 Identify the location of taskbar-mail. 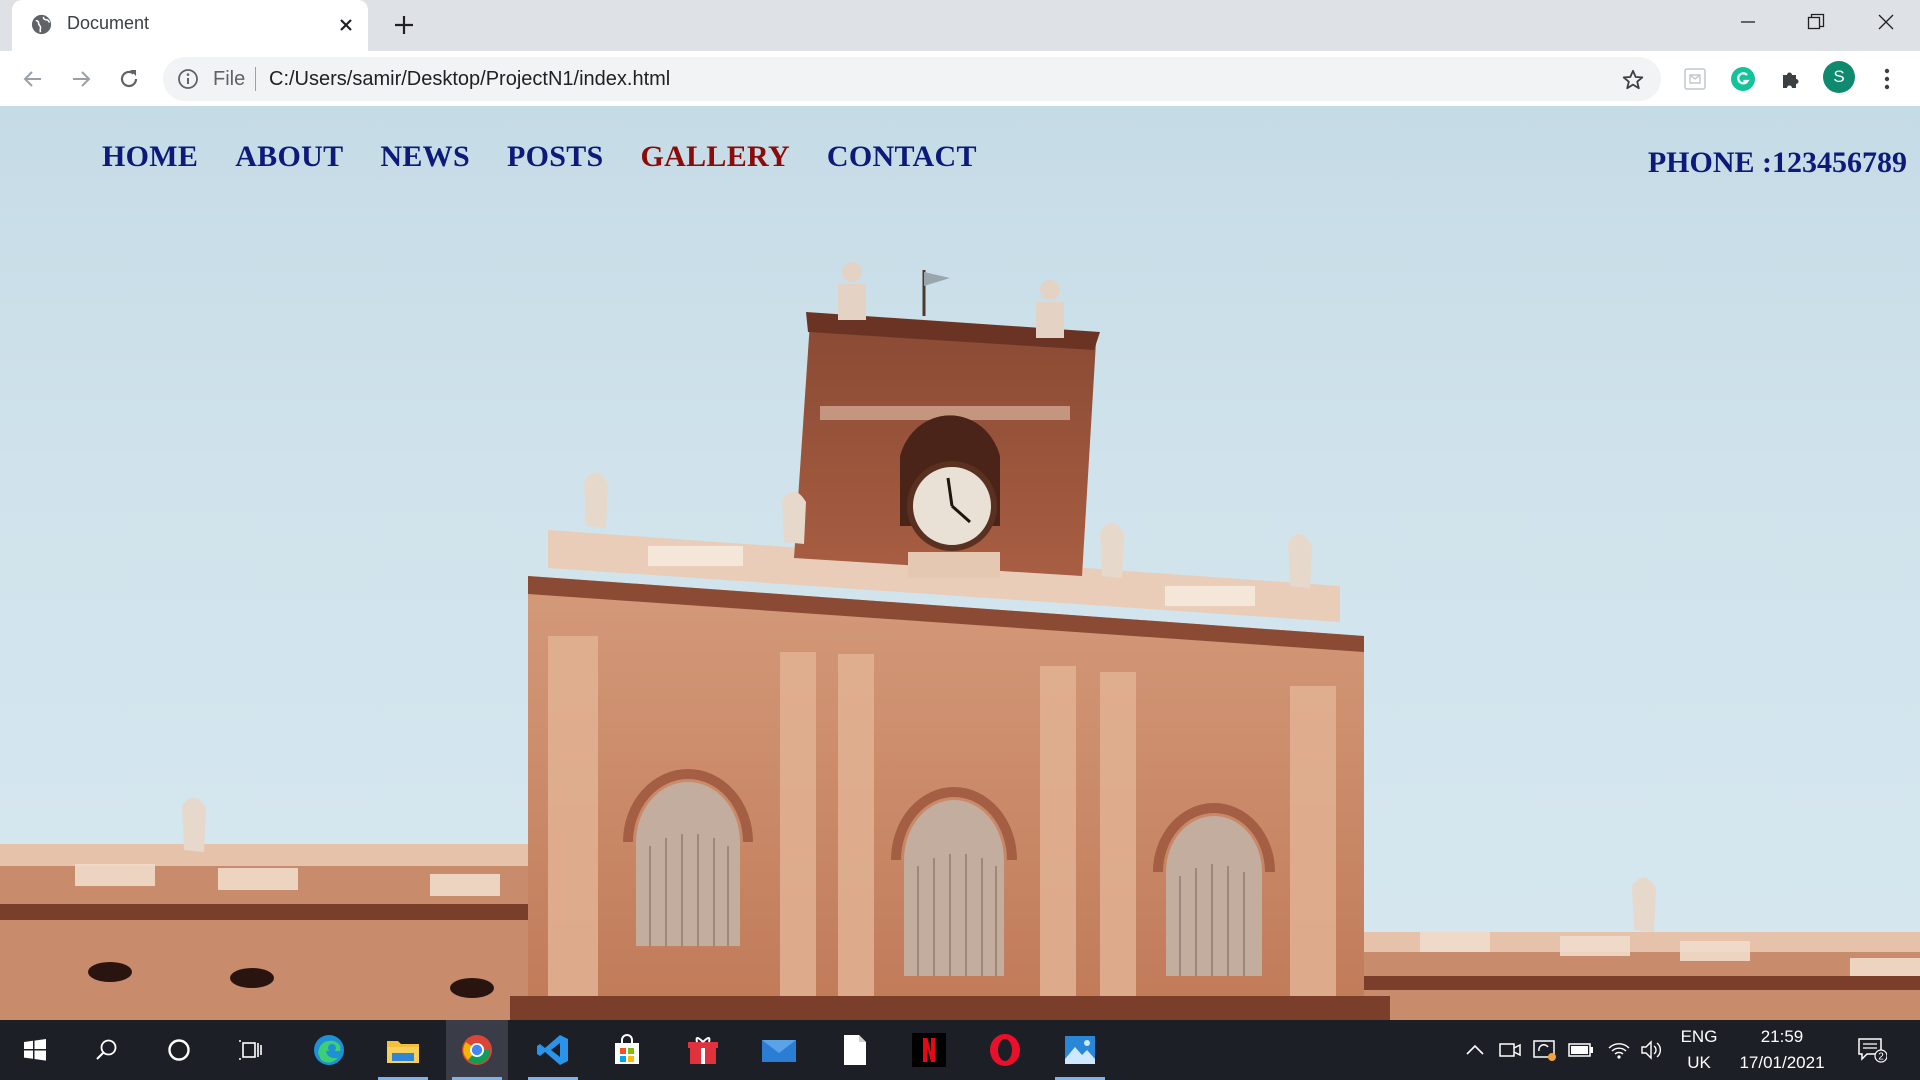
(779, 1050).